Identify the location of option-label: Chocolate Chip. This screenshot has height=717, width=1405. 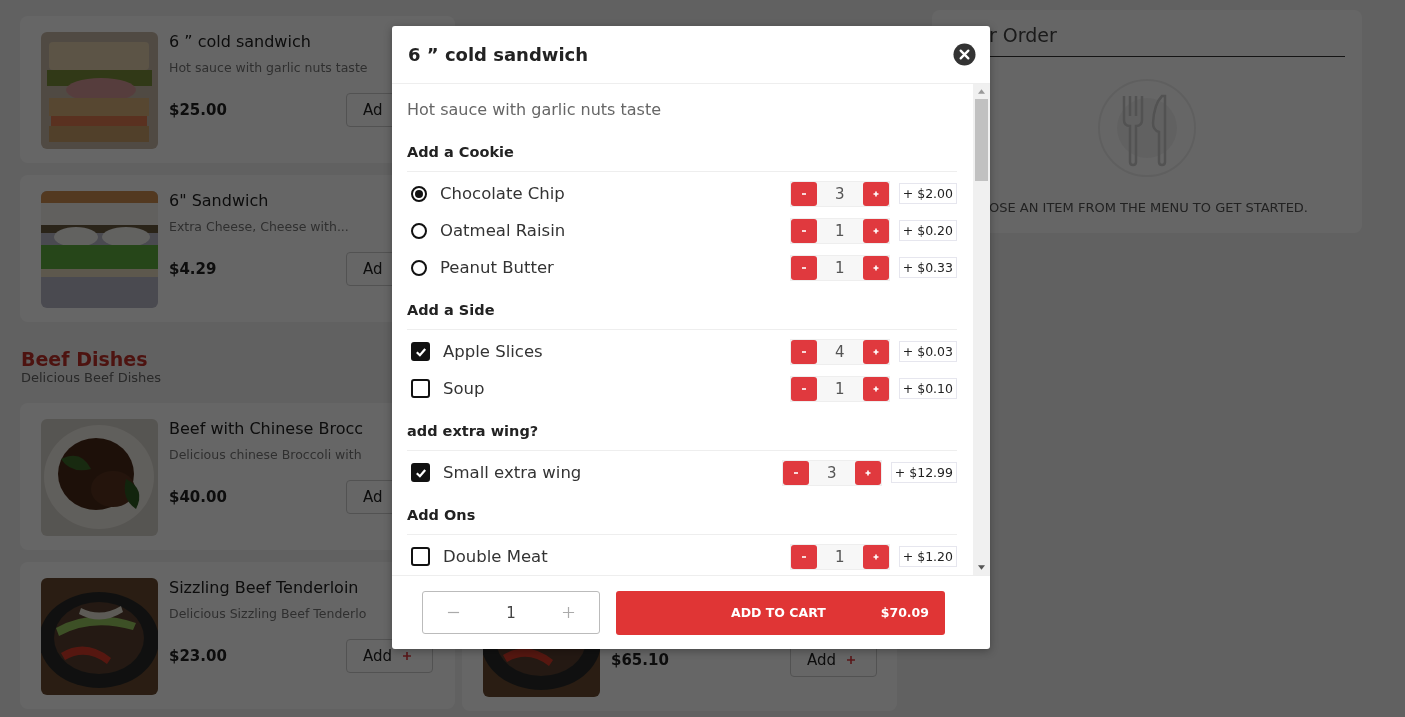
(503, 193).